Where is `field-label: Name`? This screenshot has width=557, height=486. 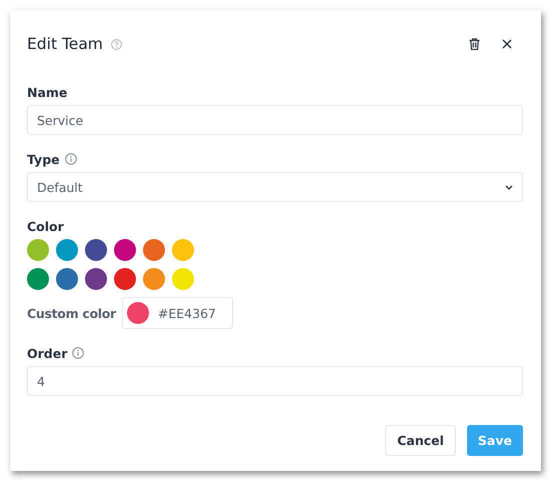 field-label: Name is located at coordinates (47, 92).